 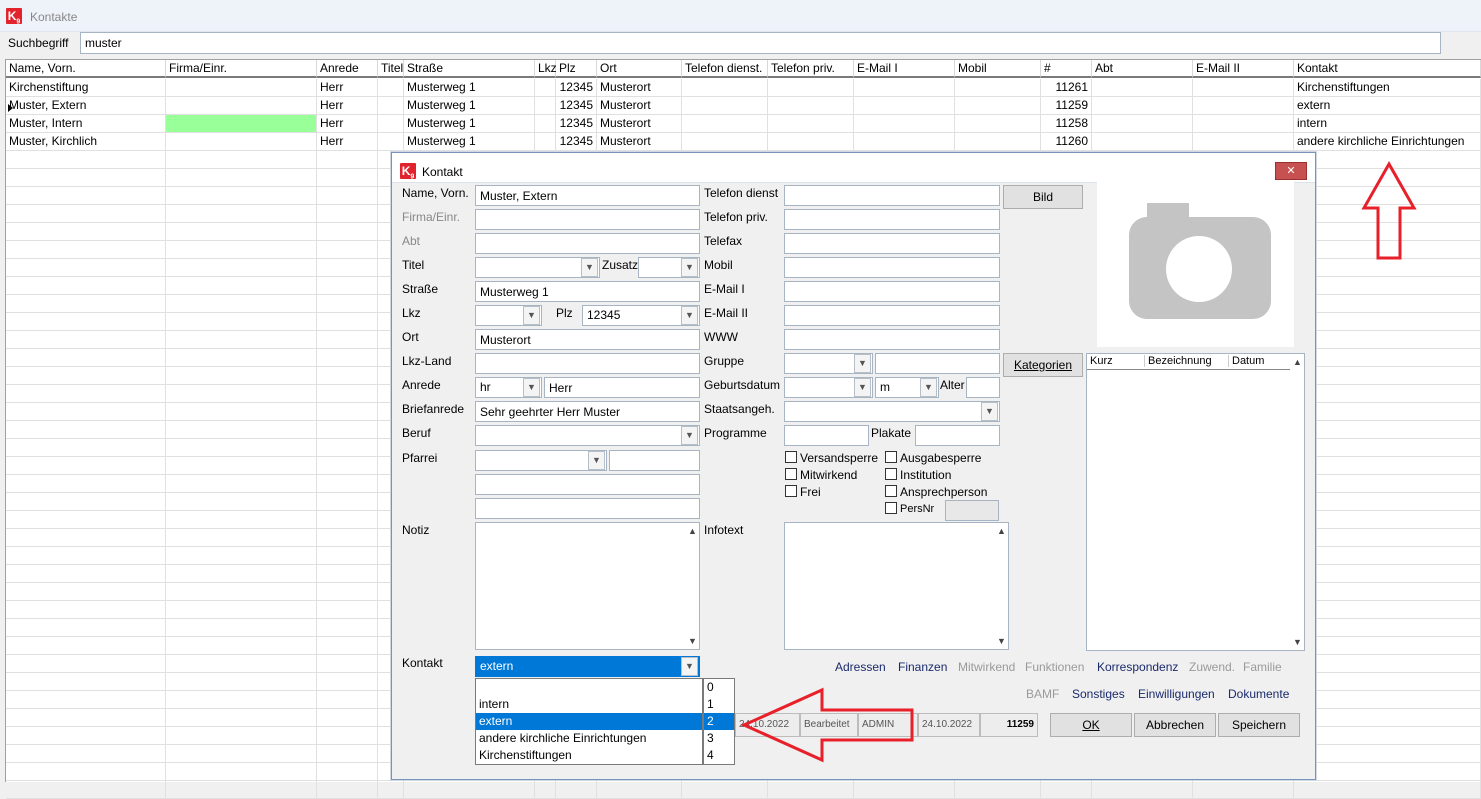 I want to click on table-cell: Muster, Intern, so click(x=86, y=124).